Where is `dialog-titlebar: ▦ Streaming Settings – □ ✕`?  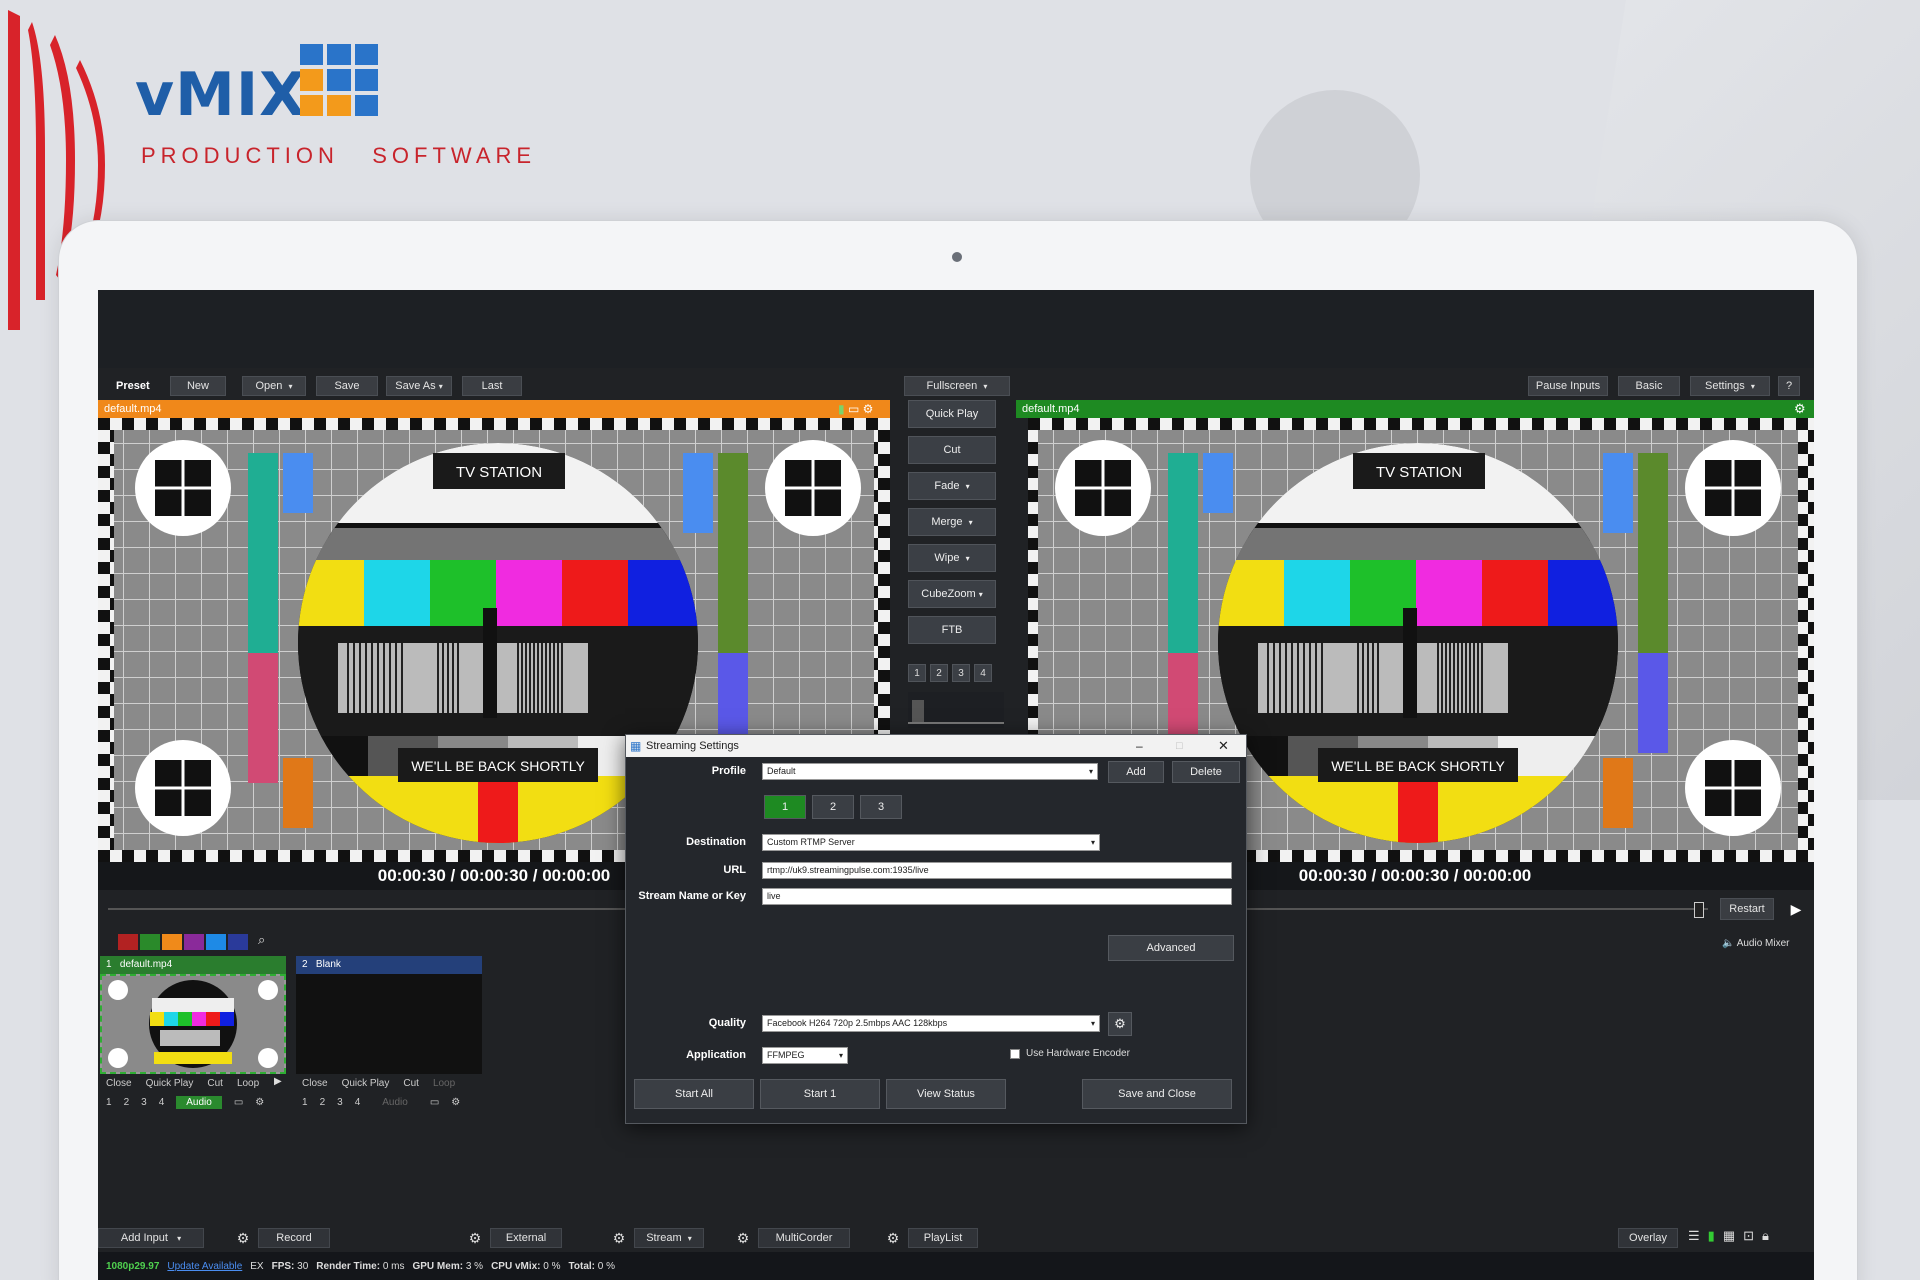
dialog-titlebar: ▦ Streaming Settings – □ ✕ is located at coordinates (936, 746).